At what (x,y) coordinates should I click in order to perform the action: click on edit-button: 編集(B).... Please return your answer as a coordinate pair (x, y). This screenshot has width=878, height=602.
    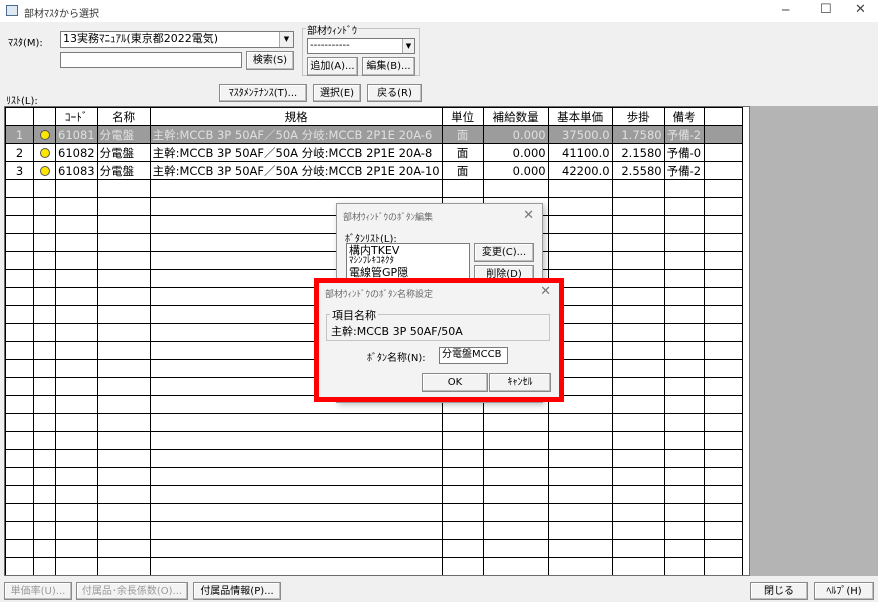
    Looking at the image, I should click on (388, 66).